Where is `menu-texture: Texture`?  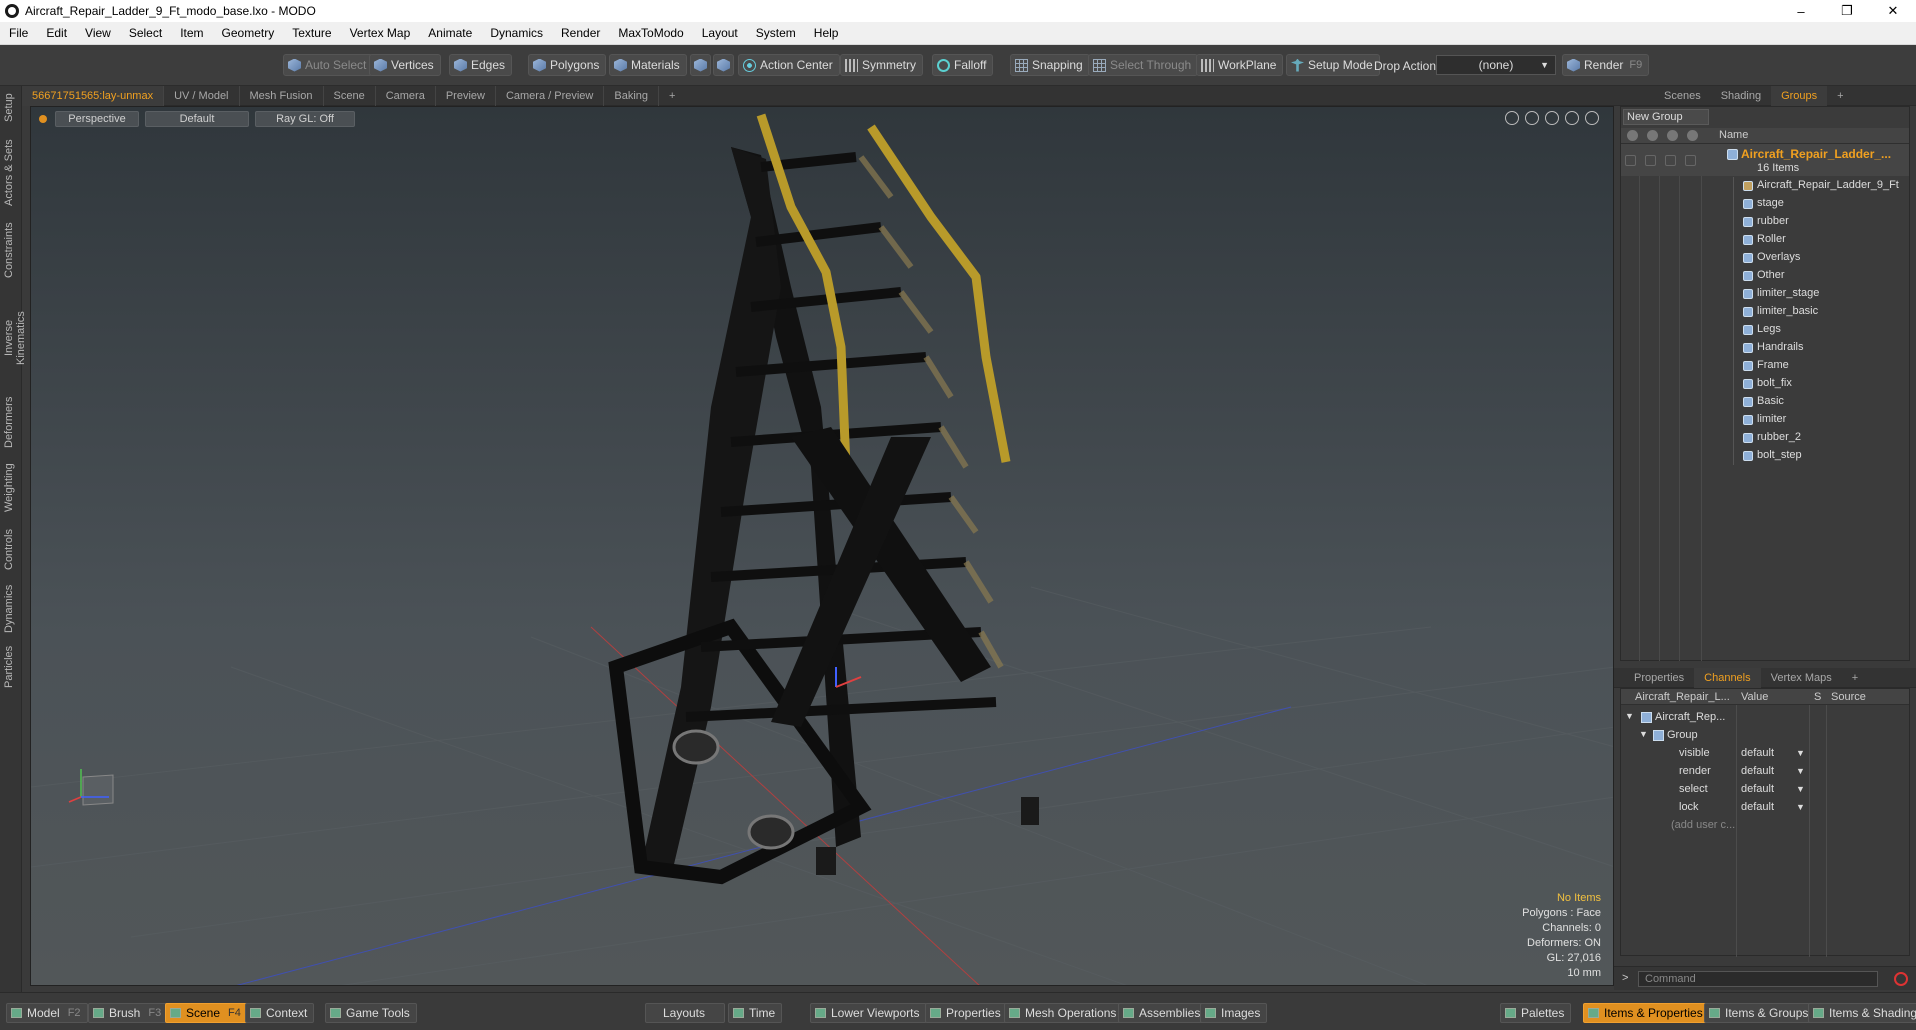 menu-texture: Texture is located at coordinates (311, 33).